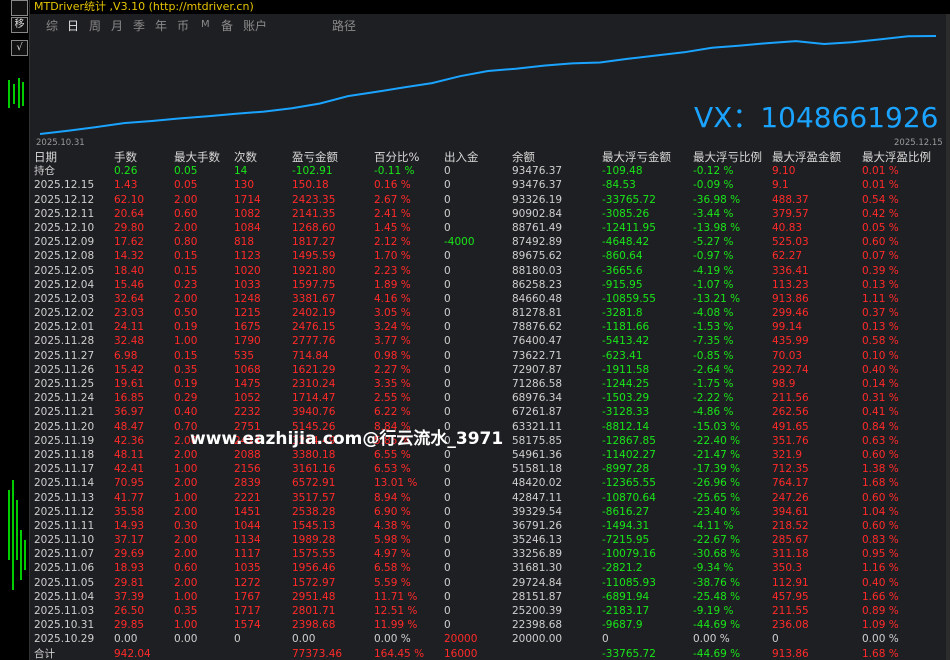 The image size is (950, 660). I want to click on cell-date: 2025.11.05, so click(64, 582).